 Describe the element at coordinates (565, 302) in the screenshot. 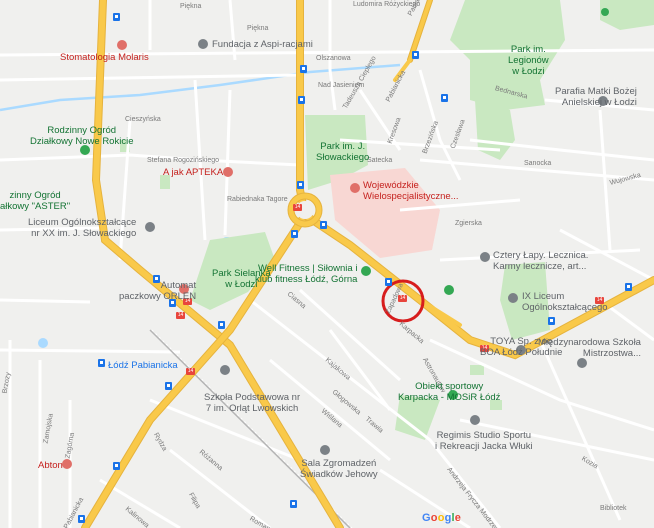

I see `poi-label-liceum-ix: IX Liceum Ogólnokształcącego` at that location.